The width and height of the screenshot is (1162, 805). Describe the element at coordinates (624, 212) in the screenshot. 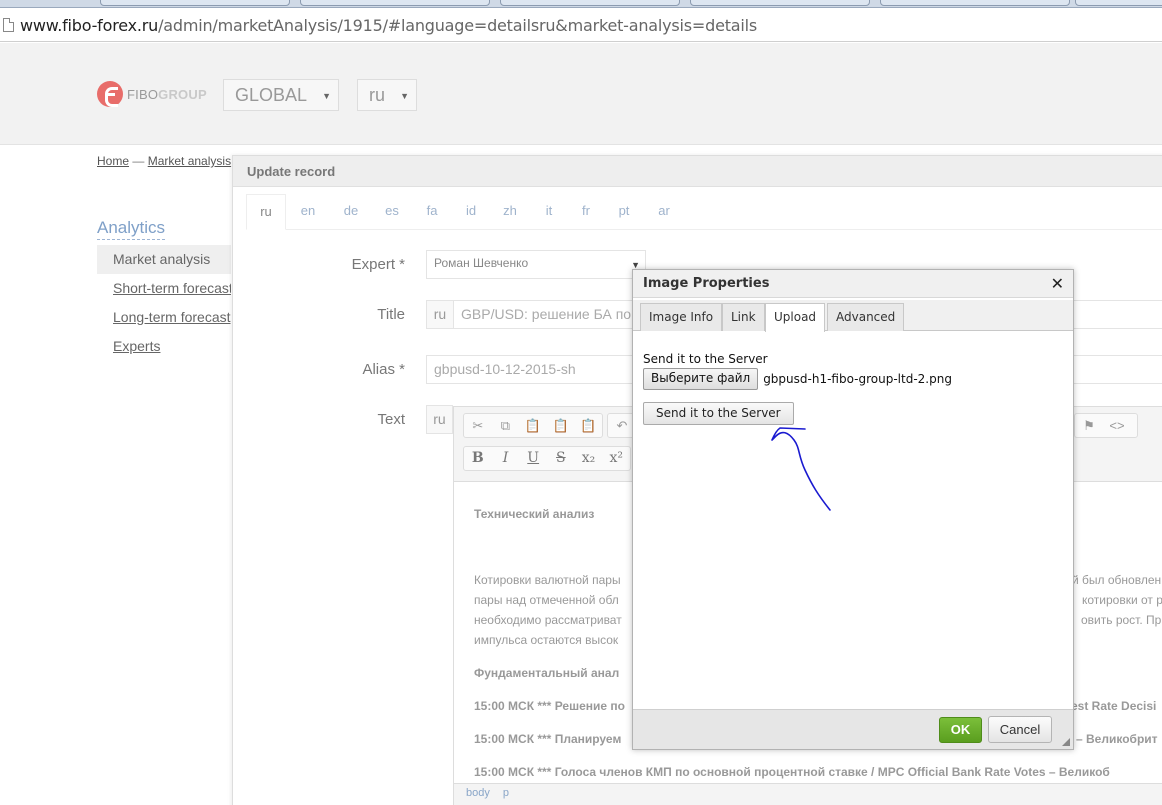

I see `tab-lang-pt: pt` at that location.